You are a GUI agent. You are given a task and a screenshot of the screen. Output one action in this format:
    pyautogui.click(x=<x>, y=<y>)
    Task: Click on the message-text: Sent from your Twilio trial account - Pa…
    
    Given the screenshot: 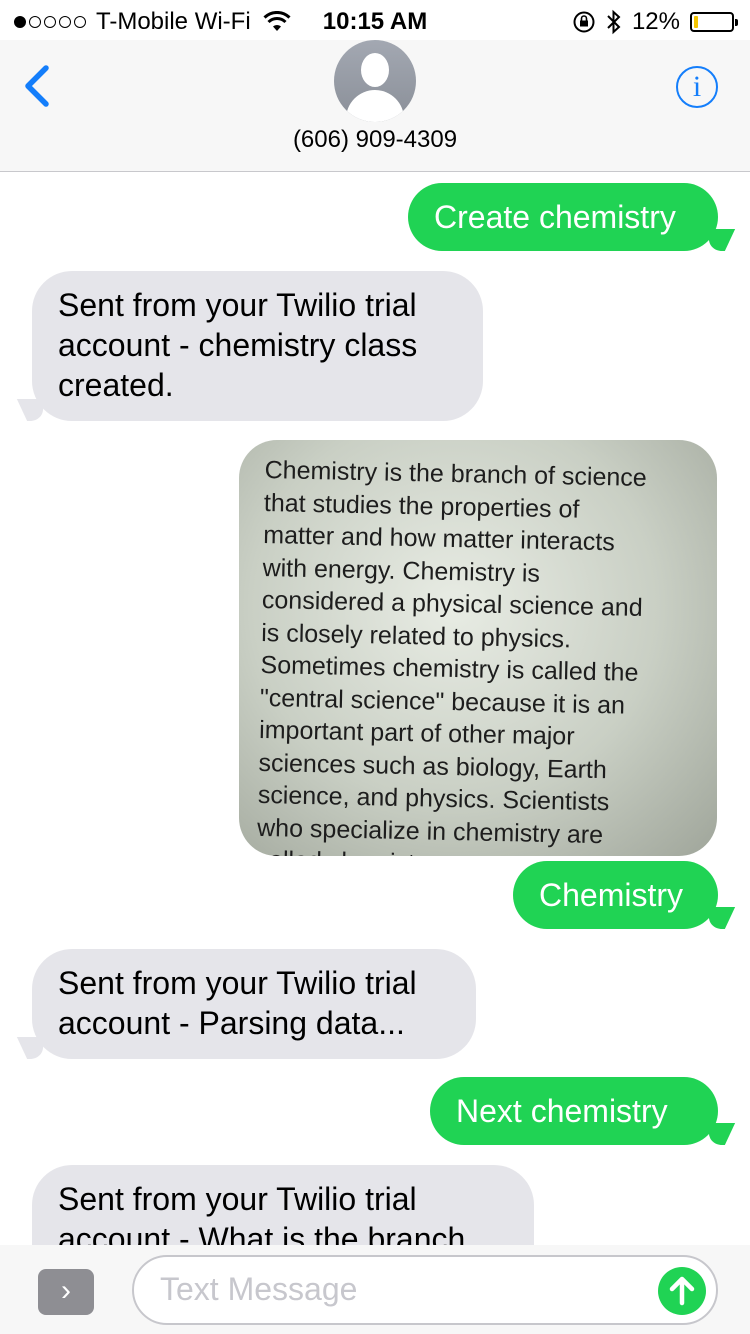 What is the action you would take?
    pyautogui.click(x=237, y=1003)
    